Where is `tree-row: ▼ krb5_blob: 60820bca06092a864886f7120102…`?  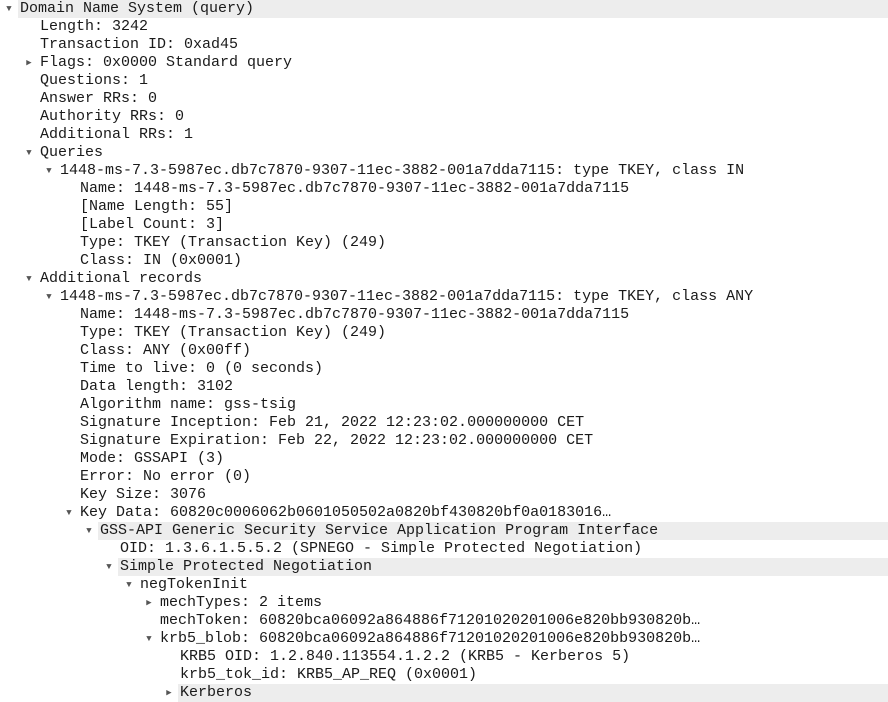 tree-row: ▼ krb5_blob: 60820bca06092a864886f7120102… is located at coordinates (444, 639).